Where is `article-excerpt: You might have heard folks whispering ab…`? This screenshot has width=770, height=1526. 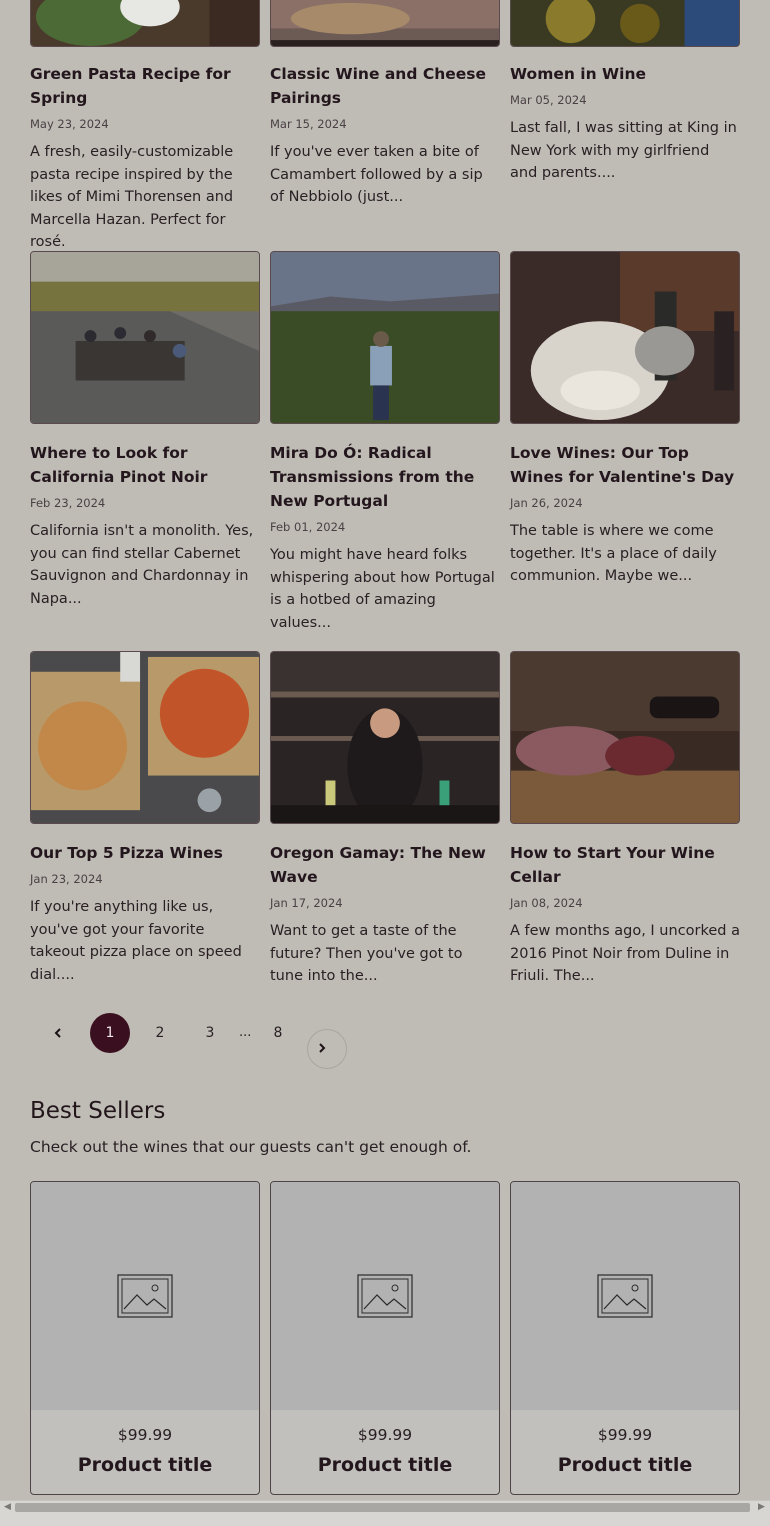
article-excerpt: You might have heard folks whispering ab… is located at coordinates (382, 589).